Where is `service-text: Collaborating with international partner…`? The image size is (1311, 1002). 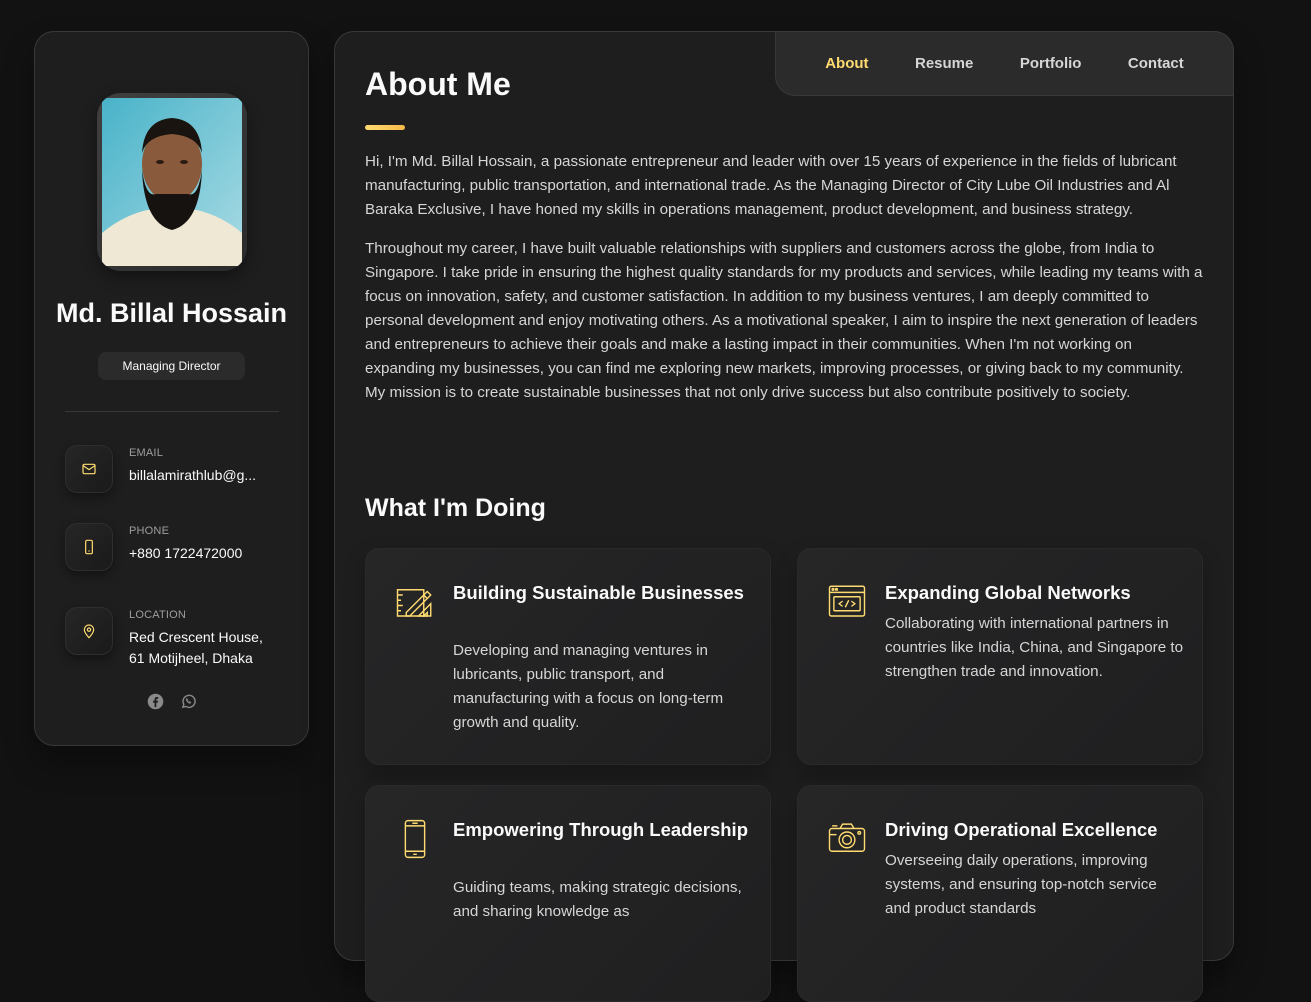
service-text: Collaborating with international partner… is located at coordinates (1034, 647).